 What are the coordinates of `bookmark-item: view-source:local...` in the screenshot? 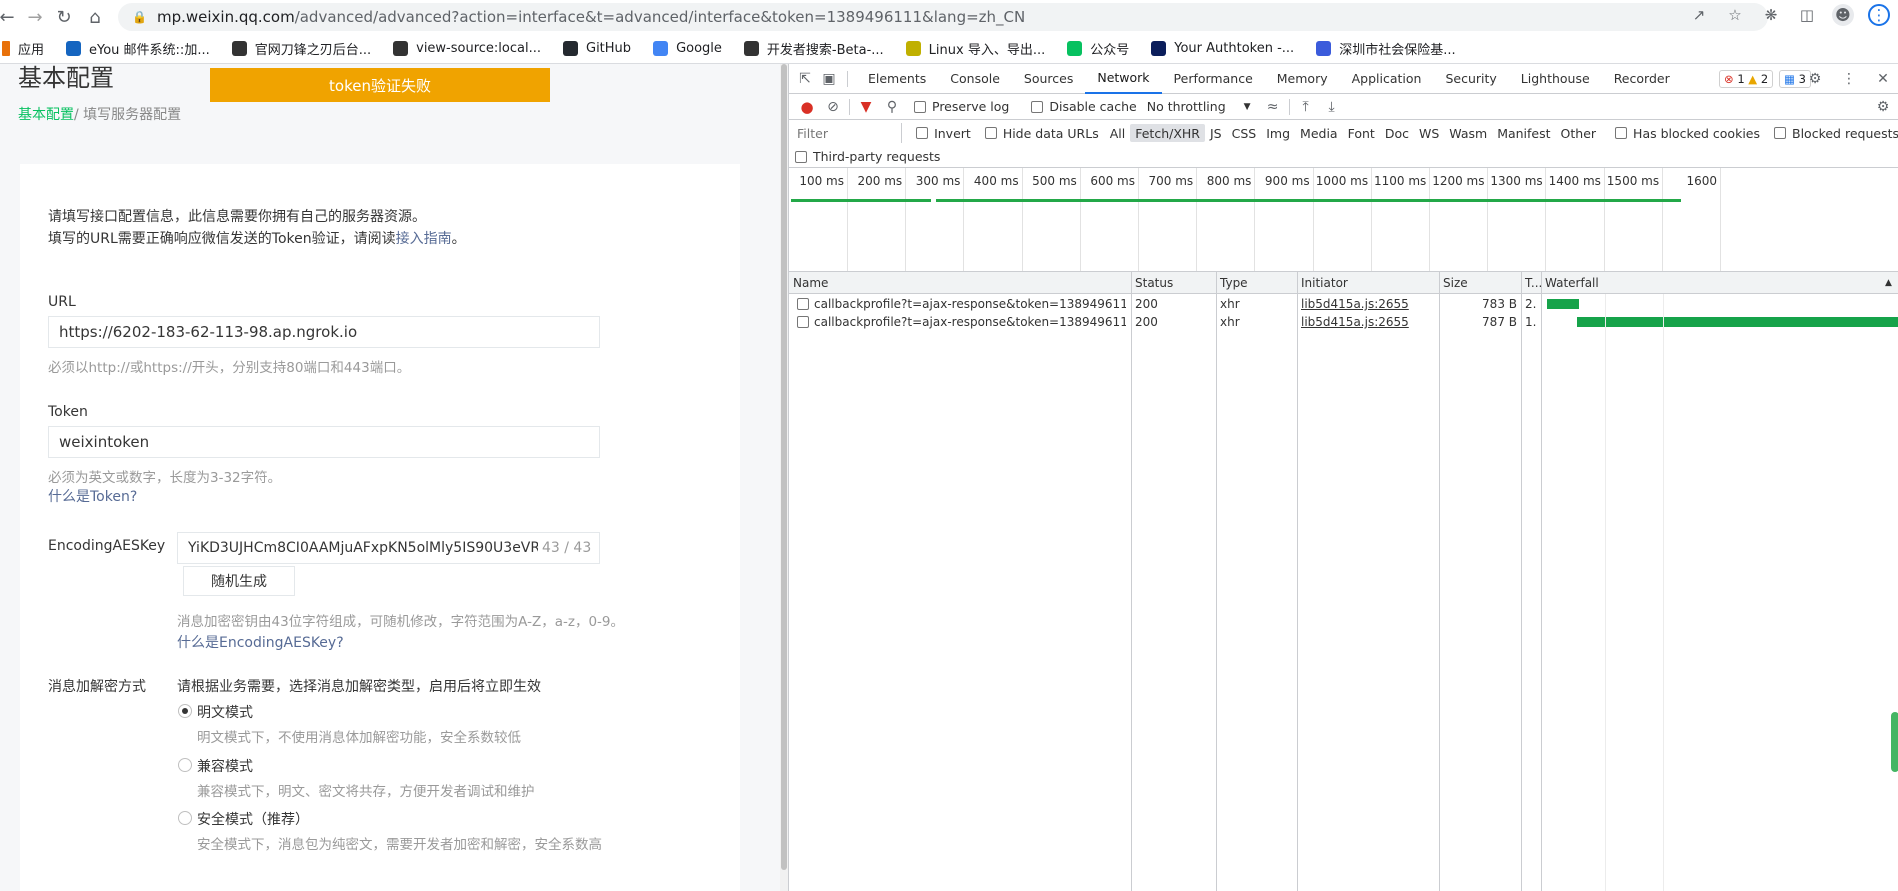 It's located at (467, 48).